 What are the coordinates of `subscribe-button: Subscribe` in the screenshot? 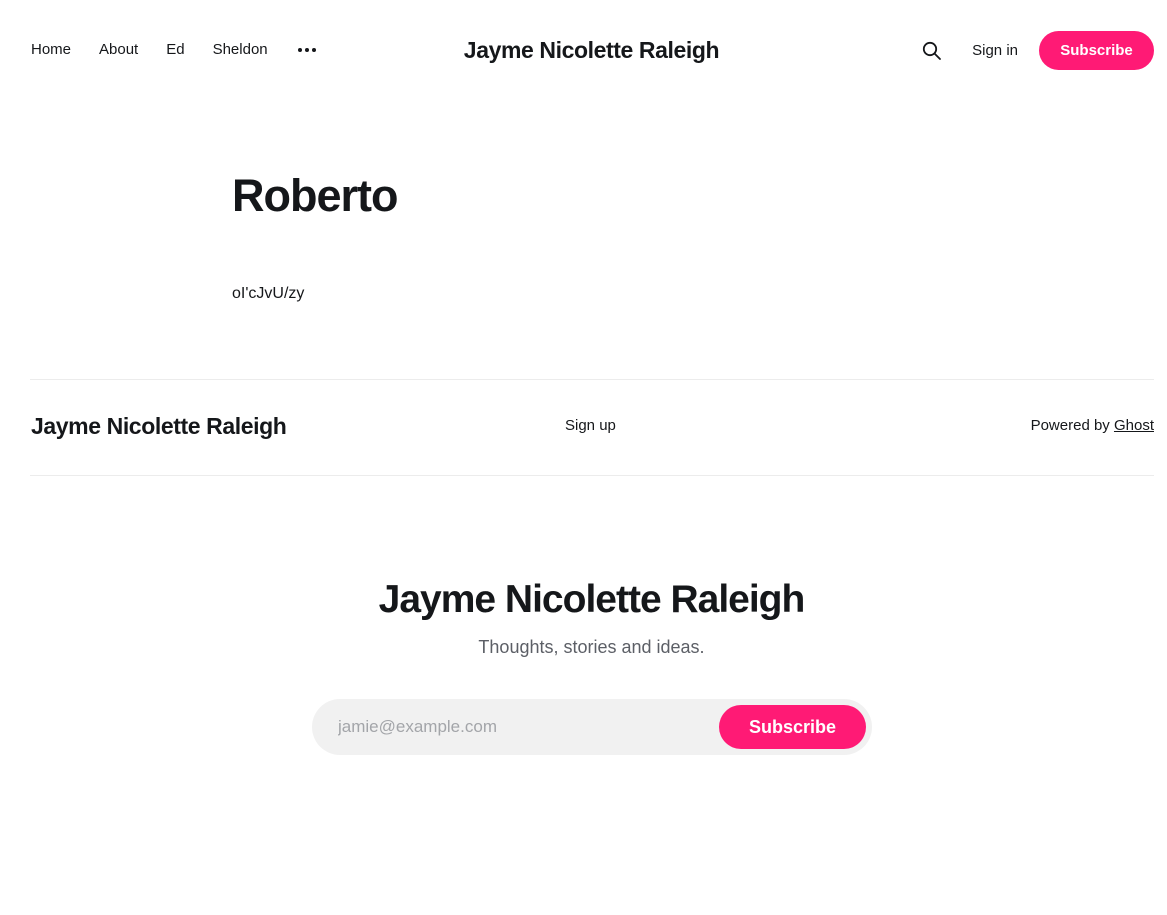 It's located at (1096, 50).